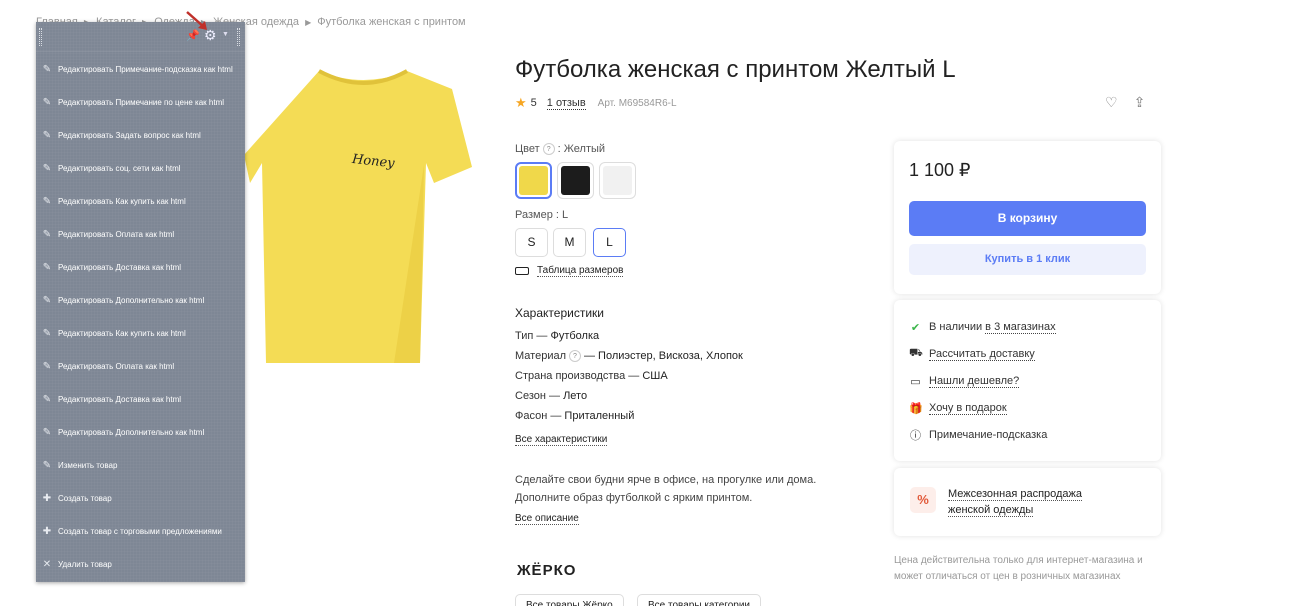  Describe the element at coordinates (358, 217) in the screenshot. I see `tshirt-body` at that location.